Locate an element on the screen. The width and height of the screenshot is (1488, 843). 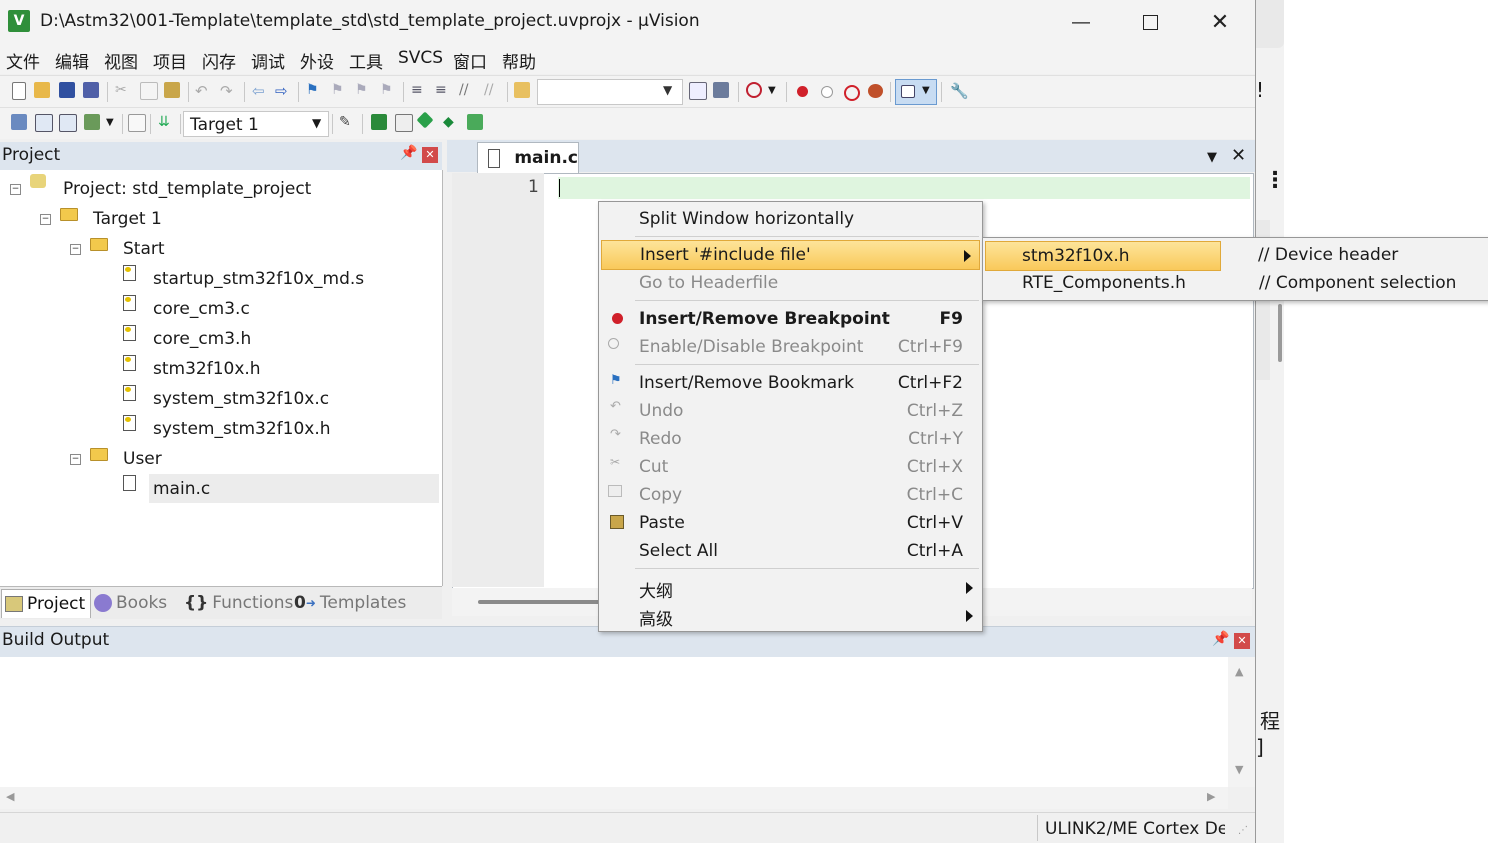
redo-icon: ↷ is located at coordinates (228, 91).